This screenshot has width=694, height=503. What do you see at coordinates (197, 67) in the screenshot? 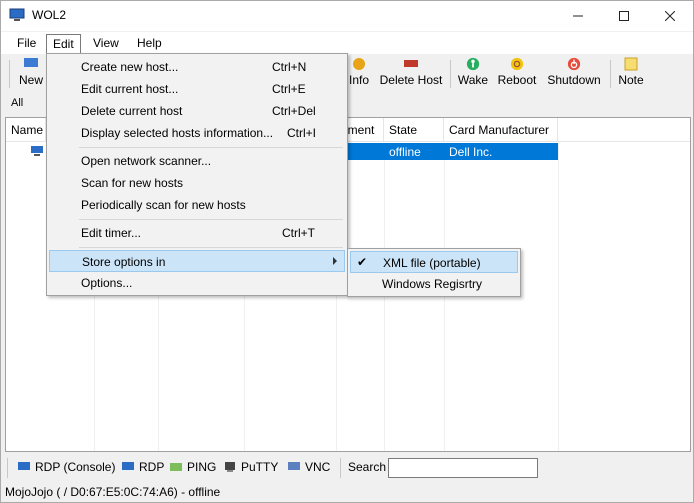
I see `menu-item-create-new-host: Create new host... Ctrl+N` at bounding box center [197, 67].